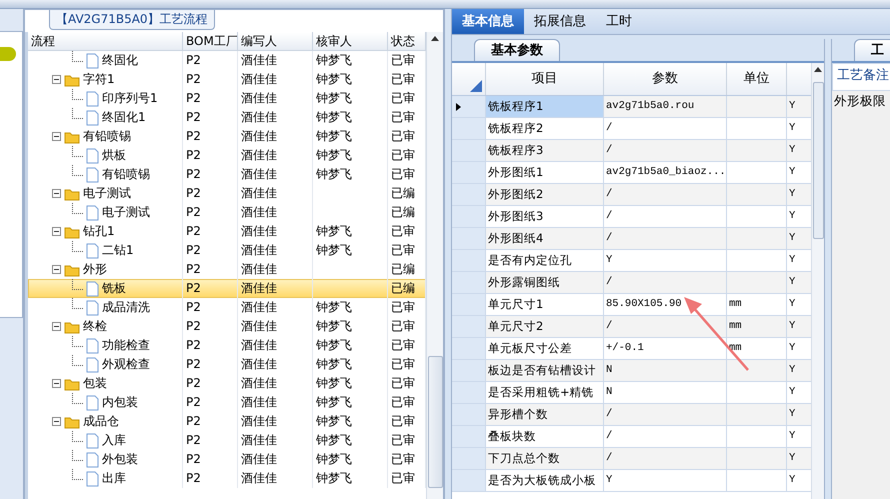  Describe the element at coordinates (227, 383) in the screenshot. I see `tree-row: 包装 P2 酒佳佳 钟梦飞 已审` at that location.